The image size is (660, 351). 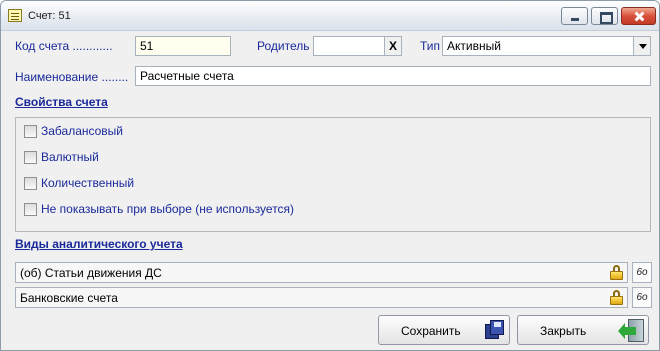 I want to click on save-disk-icon, so click(x=495, y=330).